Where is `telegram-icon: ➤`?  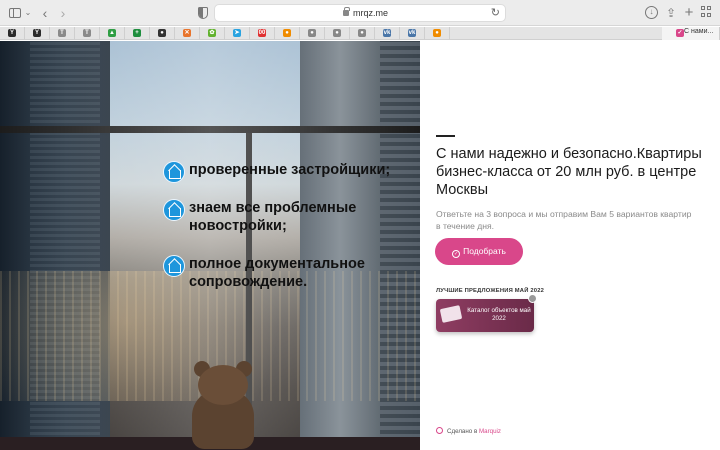 telegram-icon: ➤ is located at coordinates (237, 33).